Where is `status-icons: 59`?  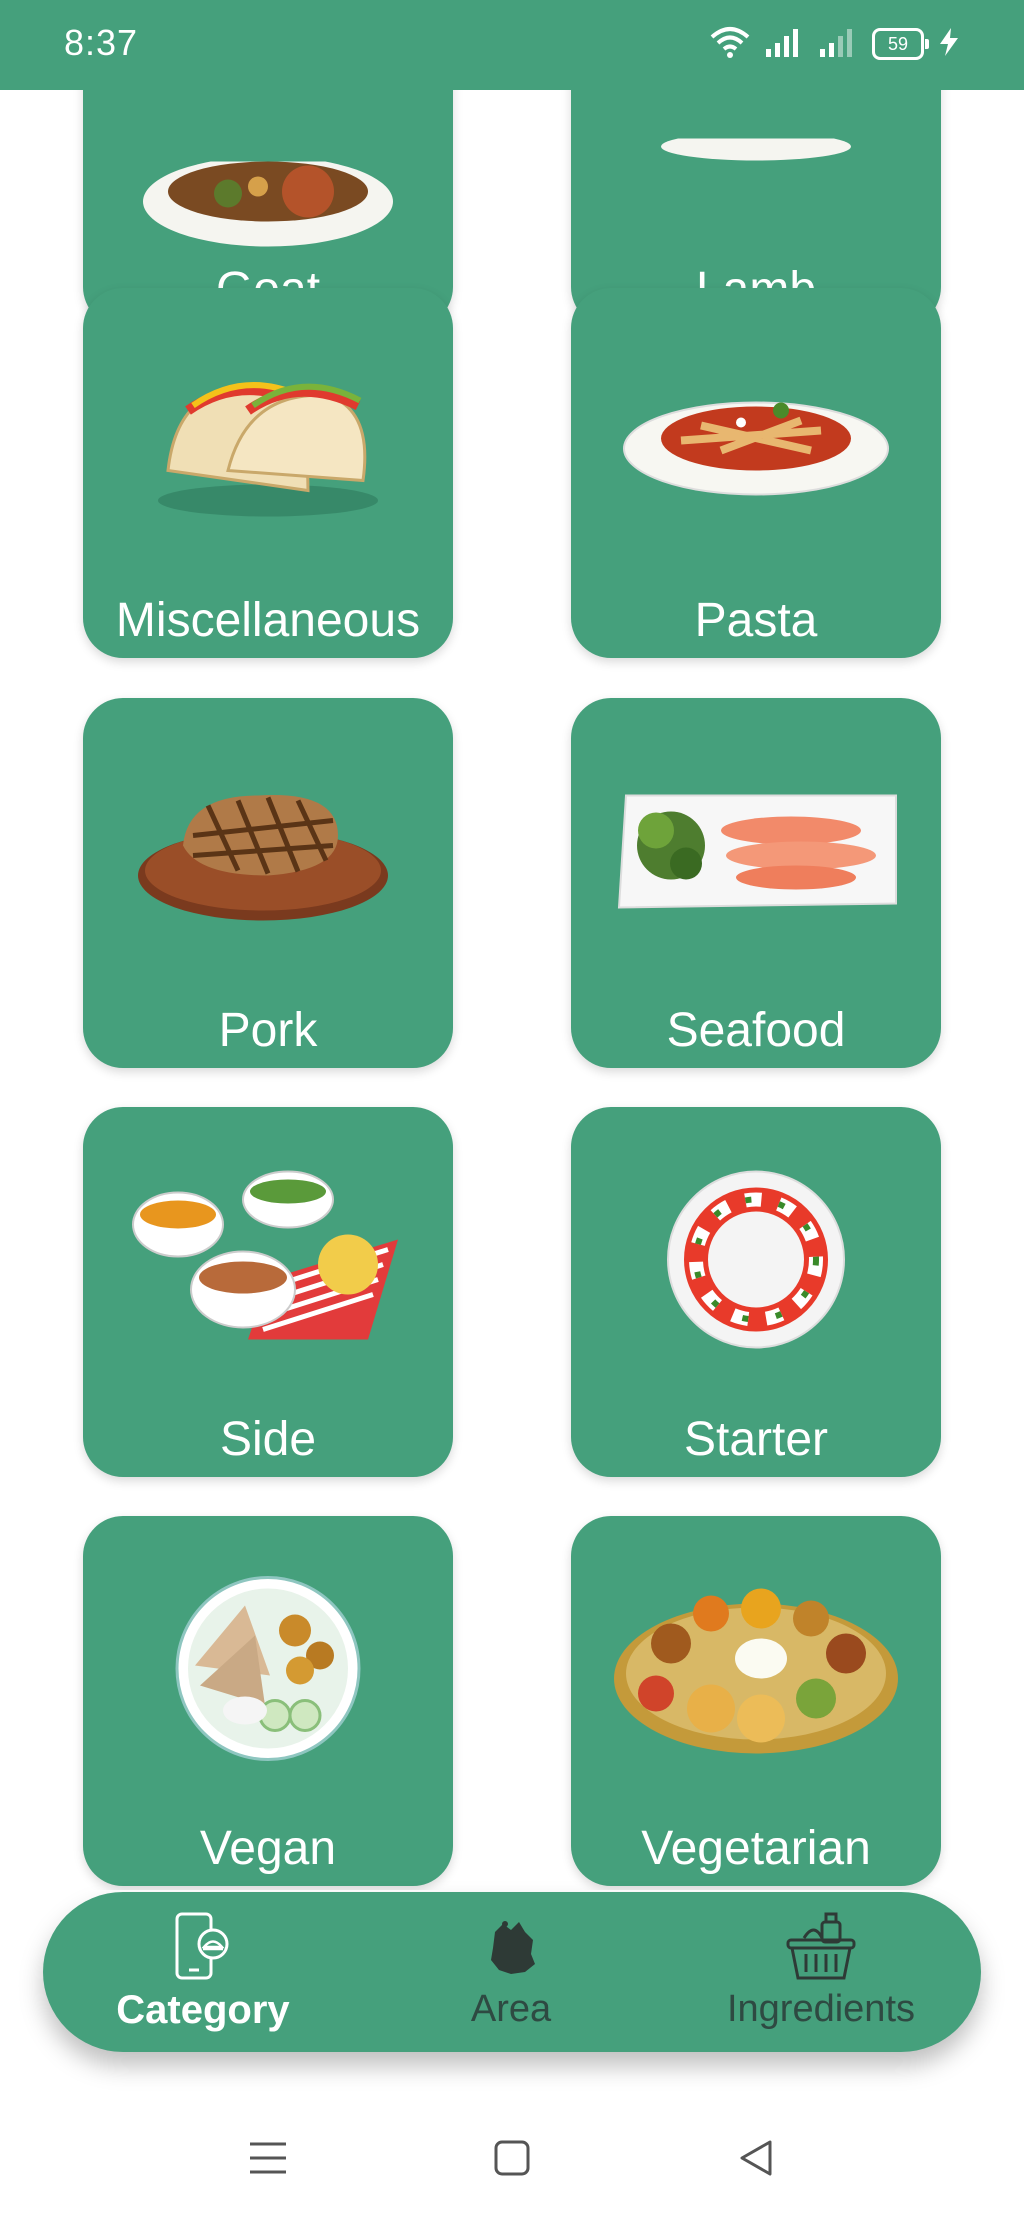 status-icons: 59 is located at coordinates (835, 44).